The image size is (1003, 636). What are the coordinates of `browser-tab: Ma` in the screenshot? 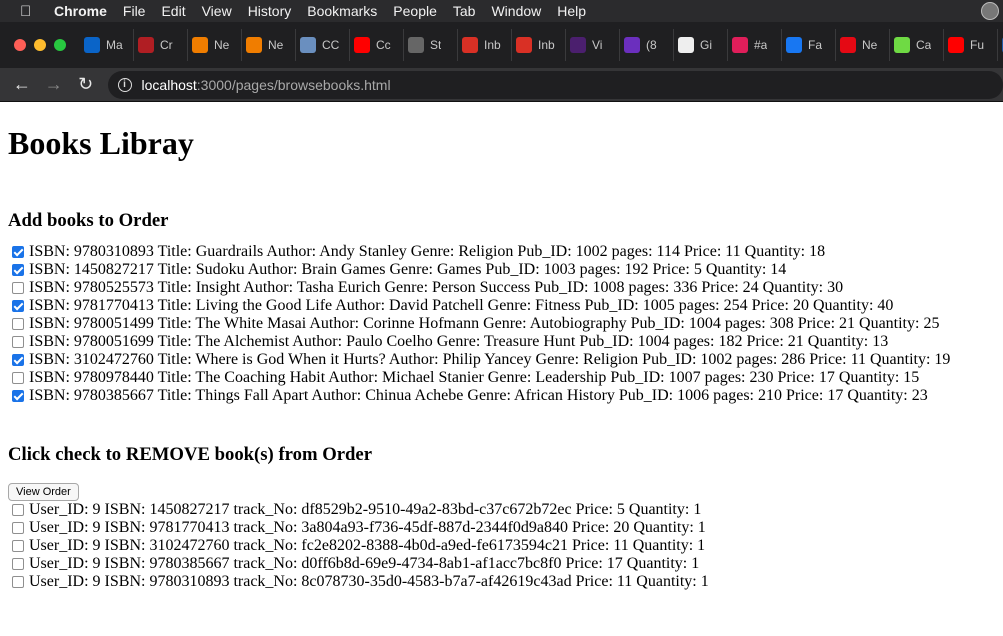 It's located at (107, 45).